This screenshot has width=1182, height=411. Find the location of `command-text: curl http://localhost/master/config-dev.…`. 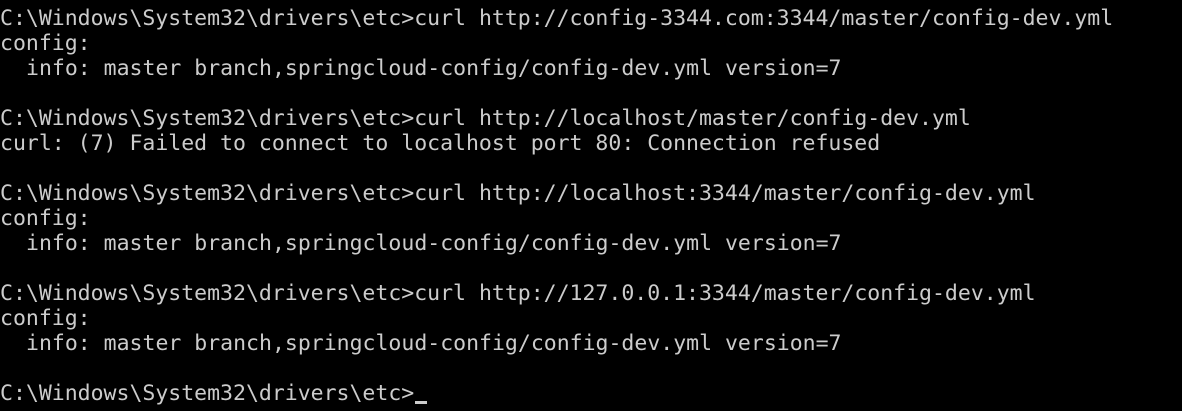

command-text: curl http://localhost/master/config-dev.… is located at coordinates (692, 118).